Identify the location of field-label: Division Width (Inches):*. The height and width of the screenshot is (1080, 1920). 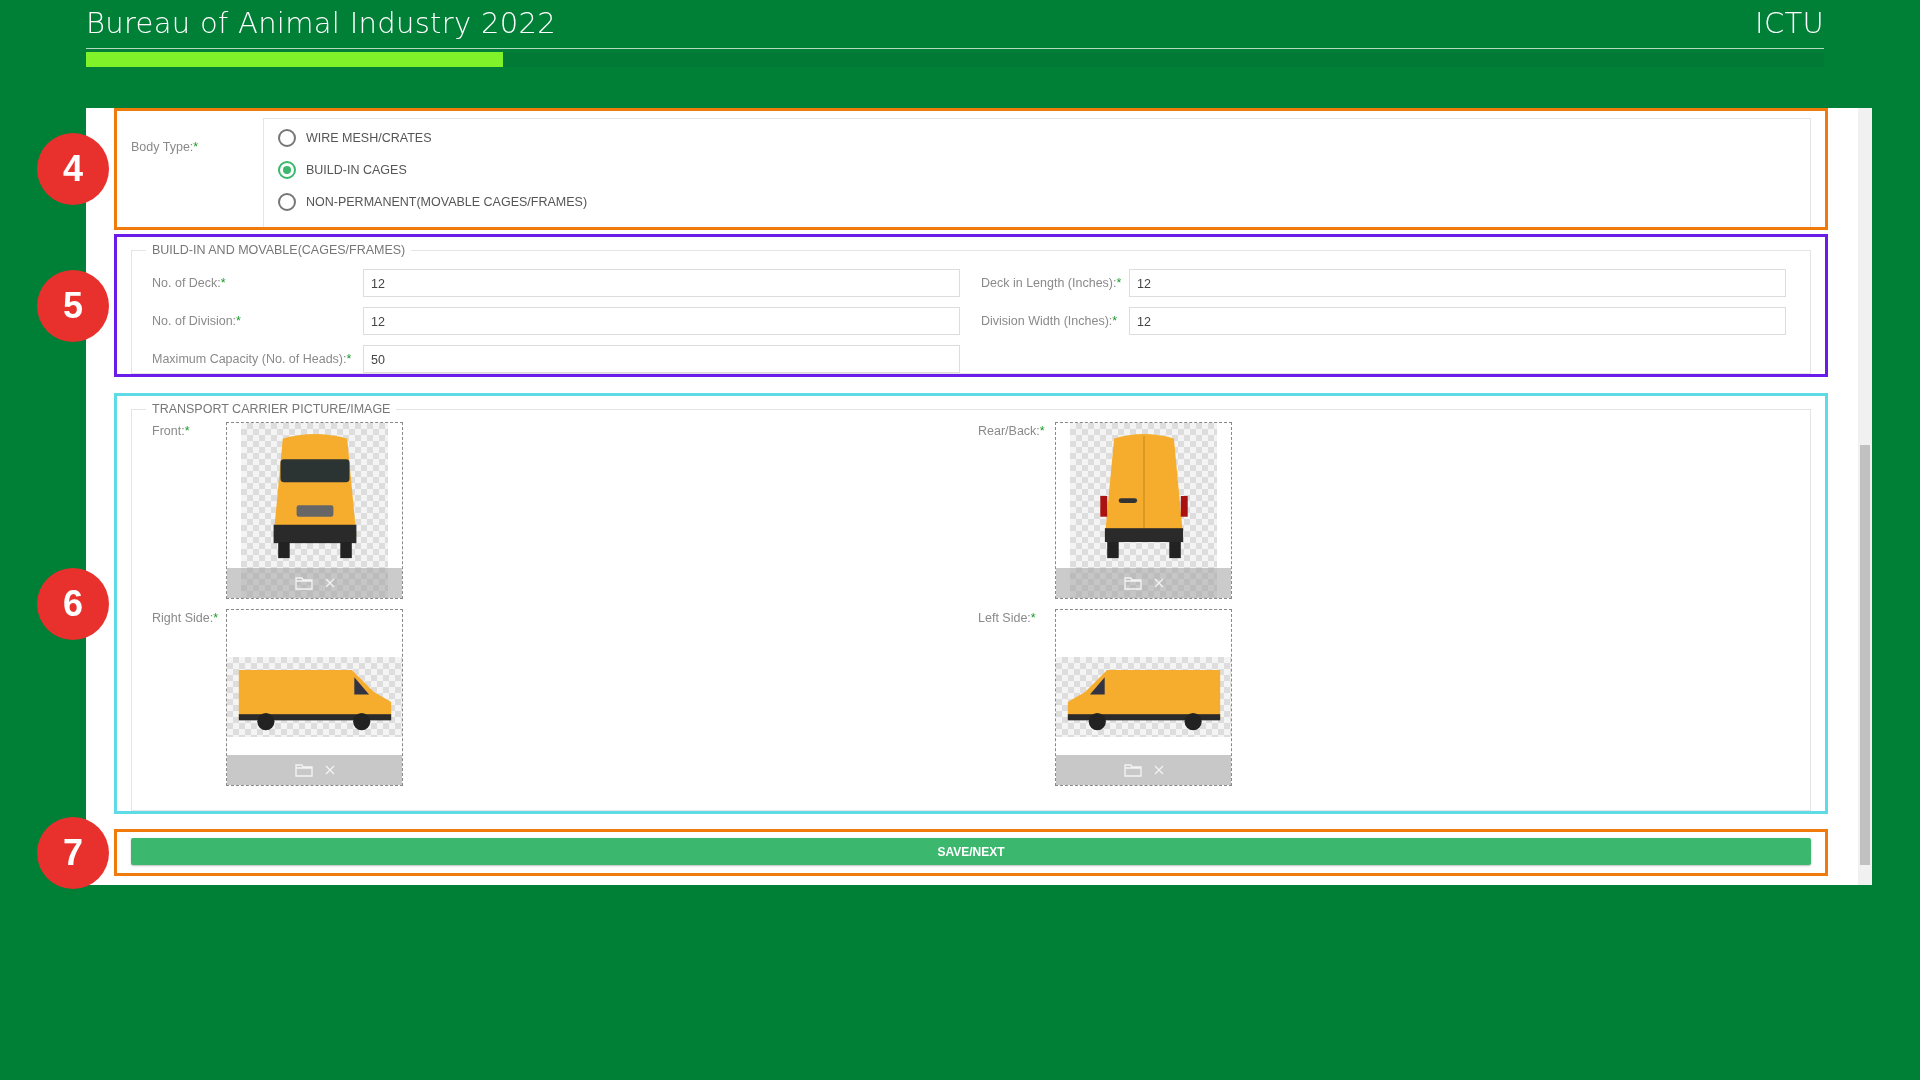
(1050, 321).